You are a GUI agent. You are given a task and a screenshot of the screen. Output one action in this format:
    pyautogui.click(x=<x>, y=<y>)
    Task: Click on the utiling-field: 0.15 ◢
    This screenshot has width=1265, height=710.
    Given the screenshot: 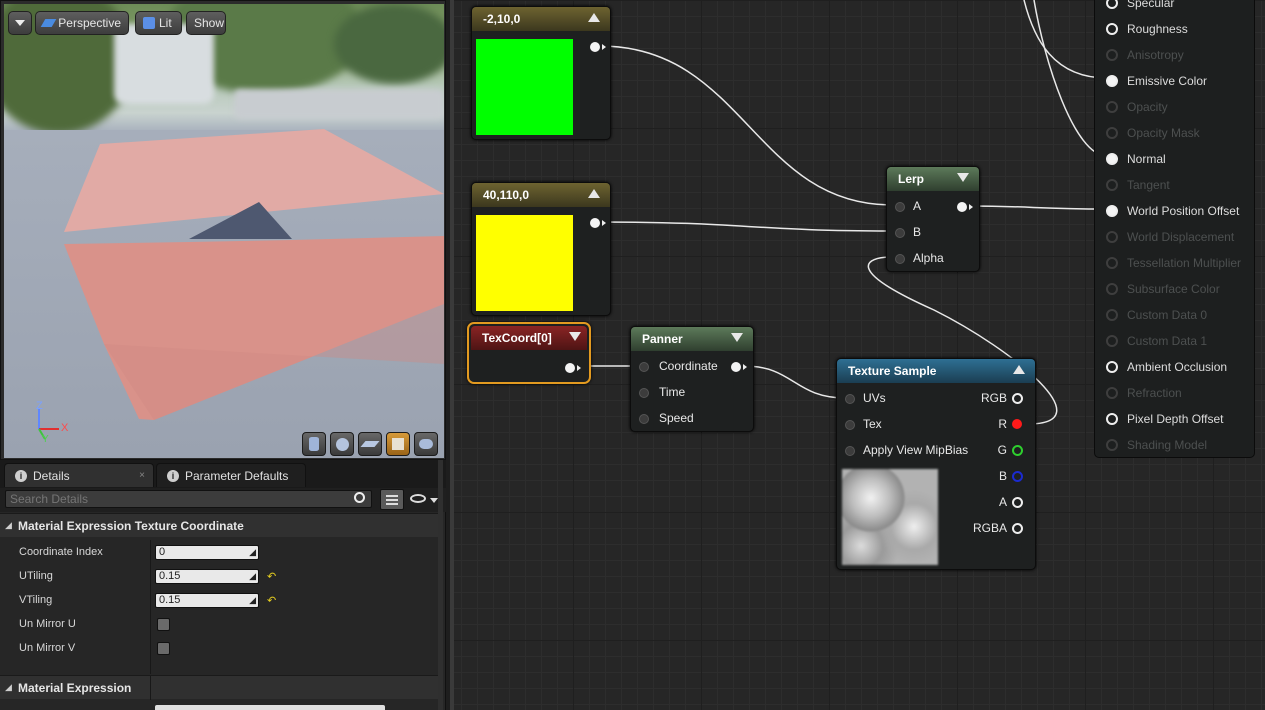 What is the action you would take?
    pyautogui.click(x=207, y=576)
    